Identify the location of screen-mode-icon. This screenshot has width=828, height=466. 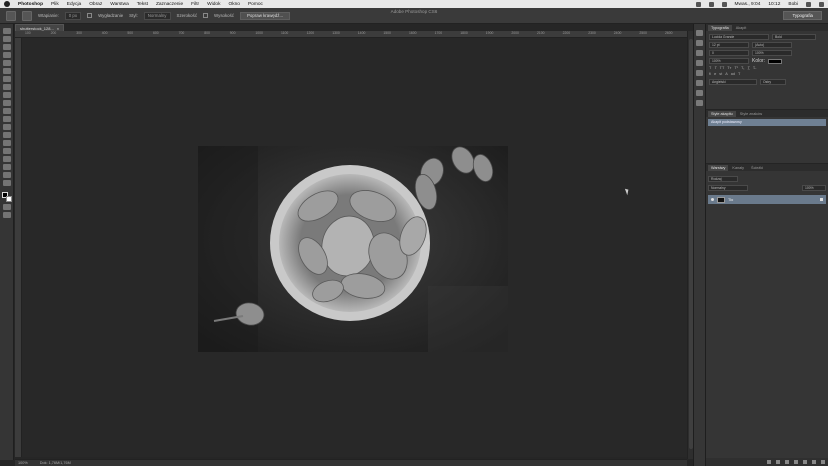
(6, 215).